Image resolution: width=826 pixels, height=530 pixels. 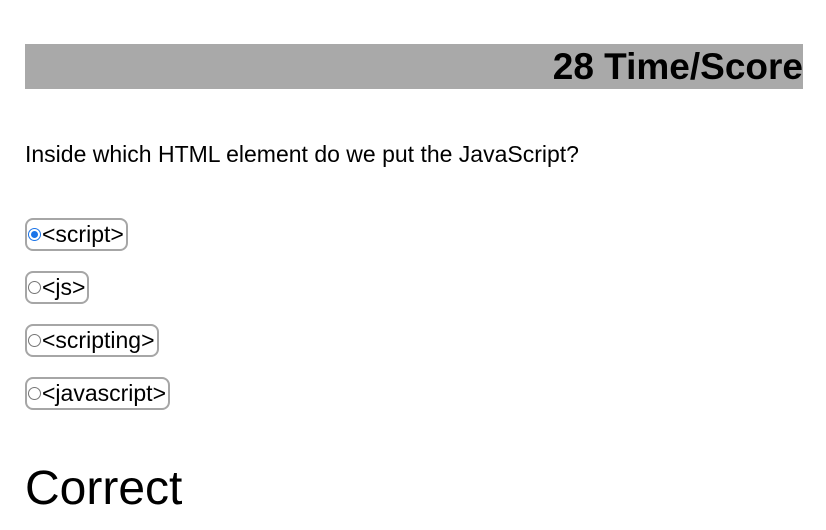 What do you see at coordinates (104, 488) in the screenshot?
I see `result-text: Correct` at bounding box center [104, 488].